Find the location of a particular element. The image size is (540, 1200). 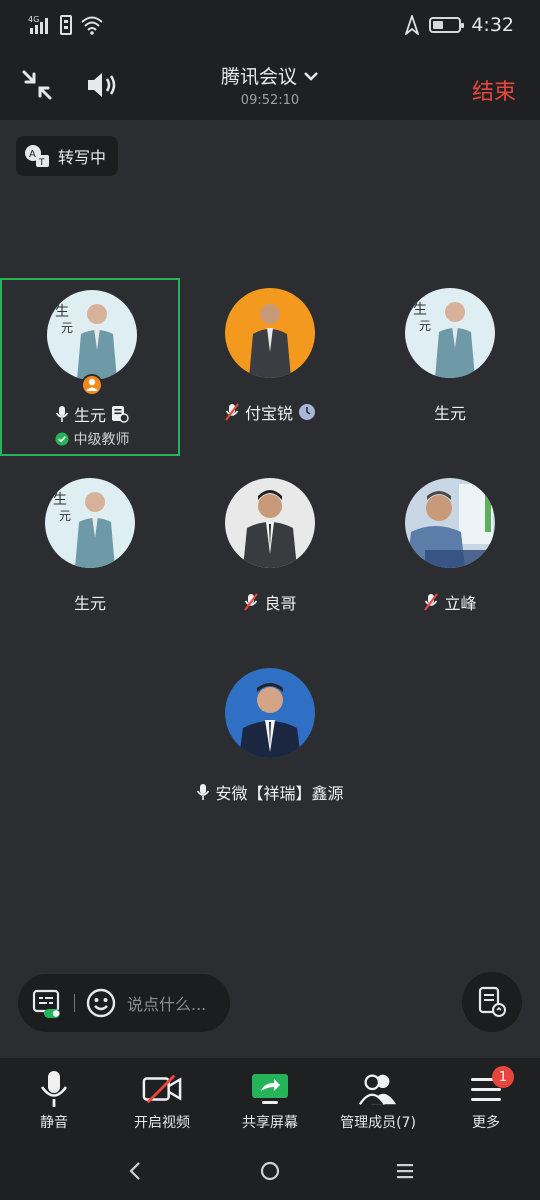

meeting-title: 腾讯会议 is located at coordinates (270, 75).